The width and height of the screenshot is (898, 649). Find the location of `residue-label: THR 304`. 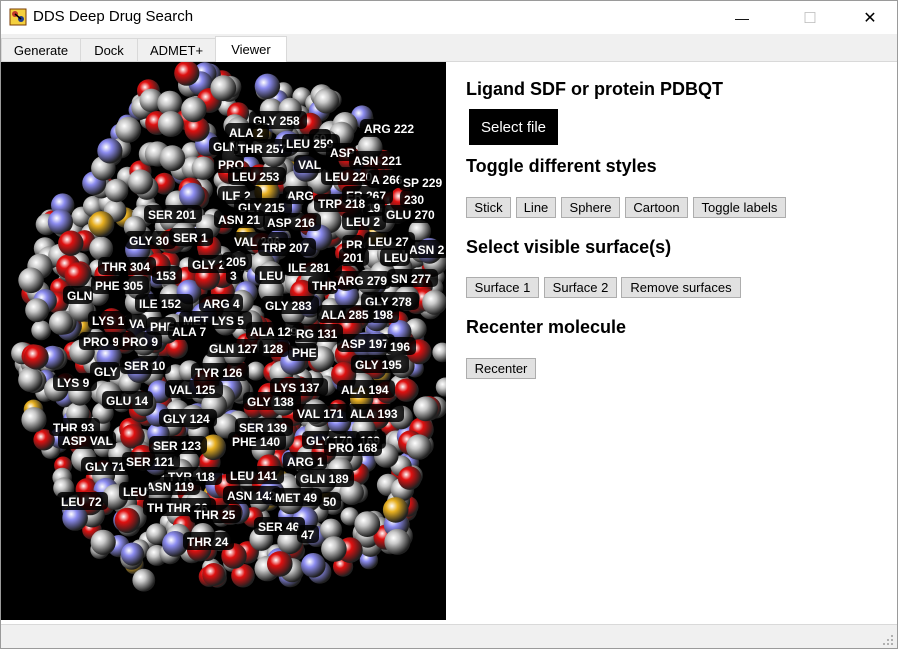

residue-label: THR 304 is located at coordinates (127, 266).